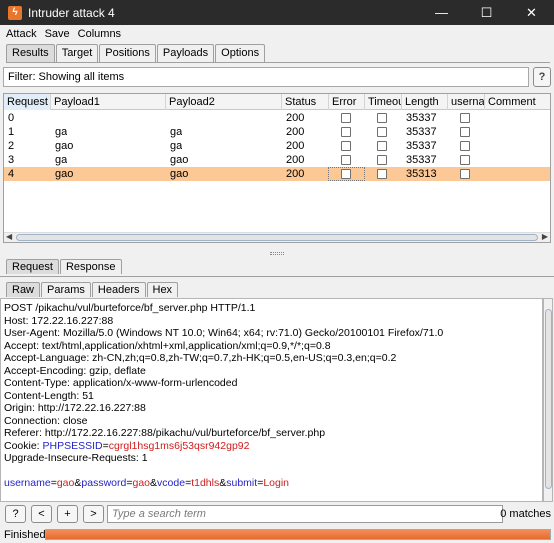 This screenshot has height=543, width=554. I want to click on menu-columns: Columns, so click(99, 34).